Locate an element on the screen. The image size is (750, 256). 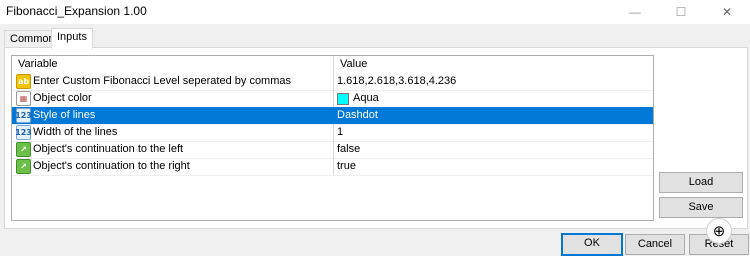
value-cell: Aqua is located at coordinates (493, 98).